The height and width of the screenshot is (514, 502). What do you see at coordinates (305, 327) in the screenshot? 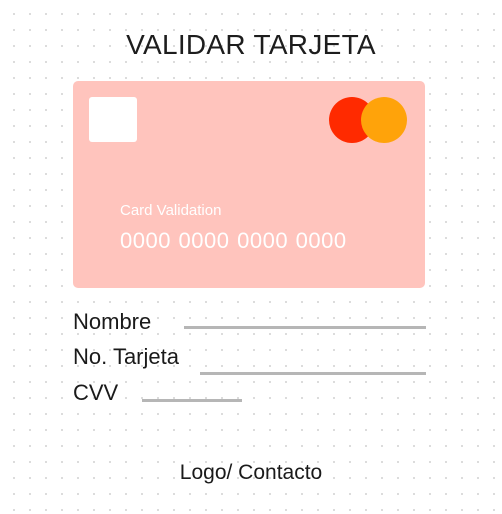
I see `name-input` at bounding box center [305, 327].